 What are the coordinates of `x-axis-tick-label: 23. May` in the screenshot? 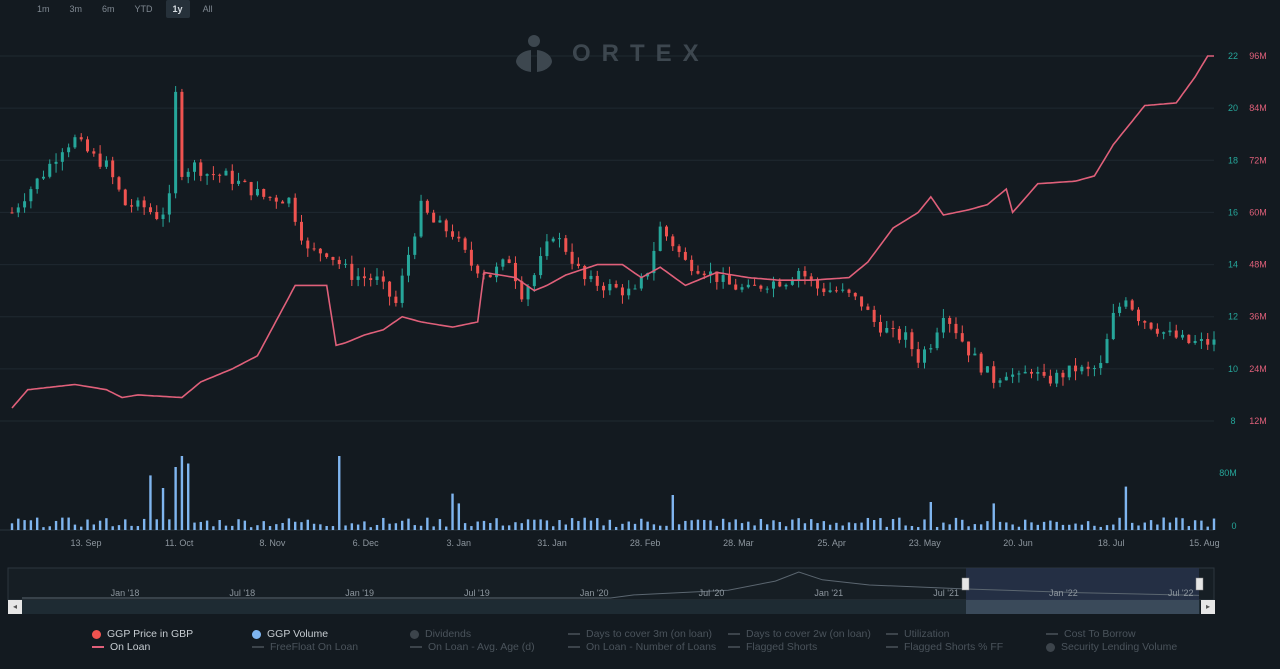 It's located at (925, 543).